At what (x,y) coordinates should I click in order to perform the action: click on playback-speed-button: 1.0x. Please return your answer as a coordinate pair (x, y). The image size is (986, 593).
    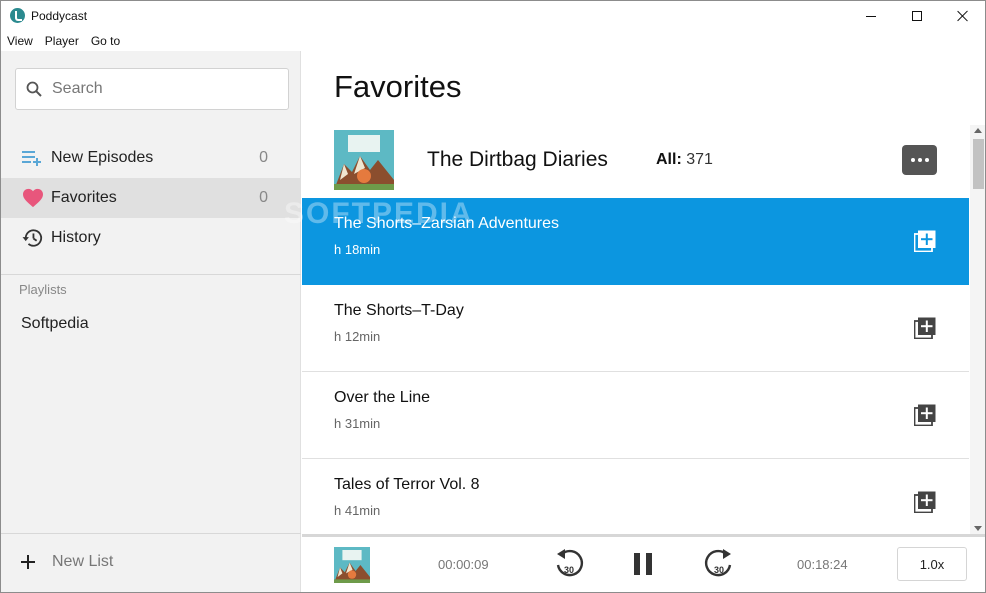
    Looking at the image, I should click on (932, 564).